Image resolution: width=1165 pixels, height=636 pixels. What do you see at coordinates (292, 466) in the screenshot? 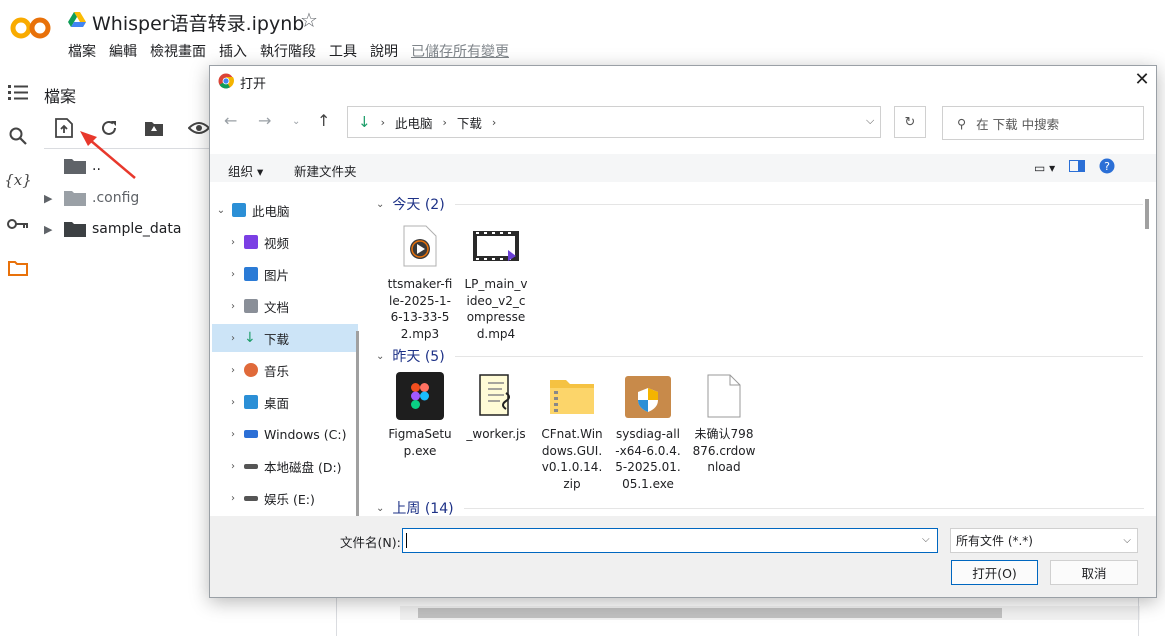
I see `nav-item-drive-d: › 本地磁盘 (D:)` at bounding box center [292, 466].